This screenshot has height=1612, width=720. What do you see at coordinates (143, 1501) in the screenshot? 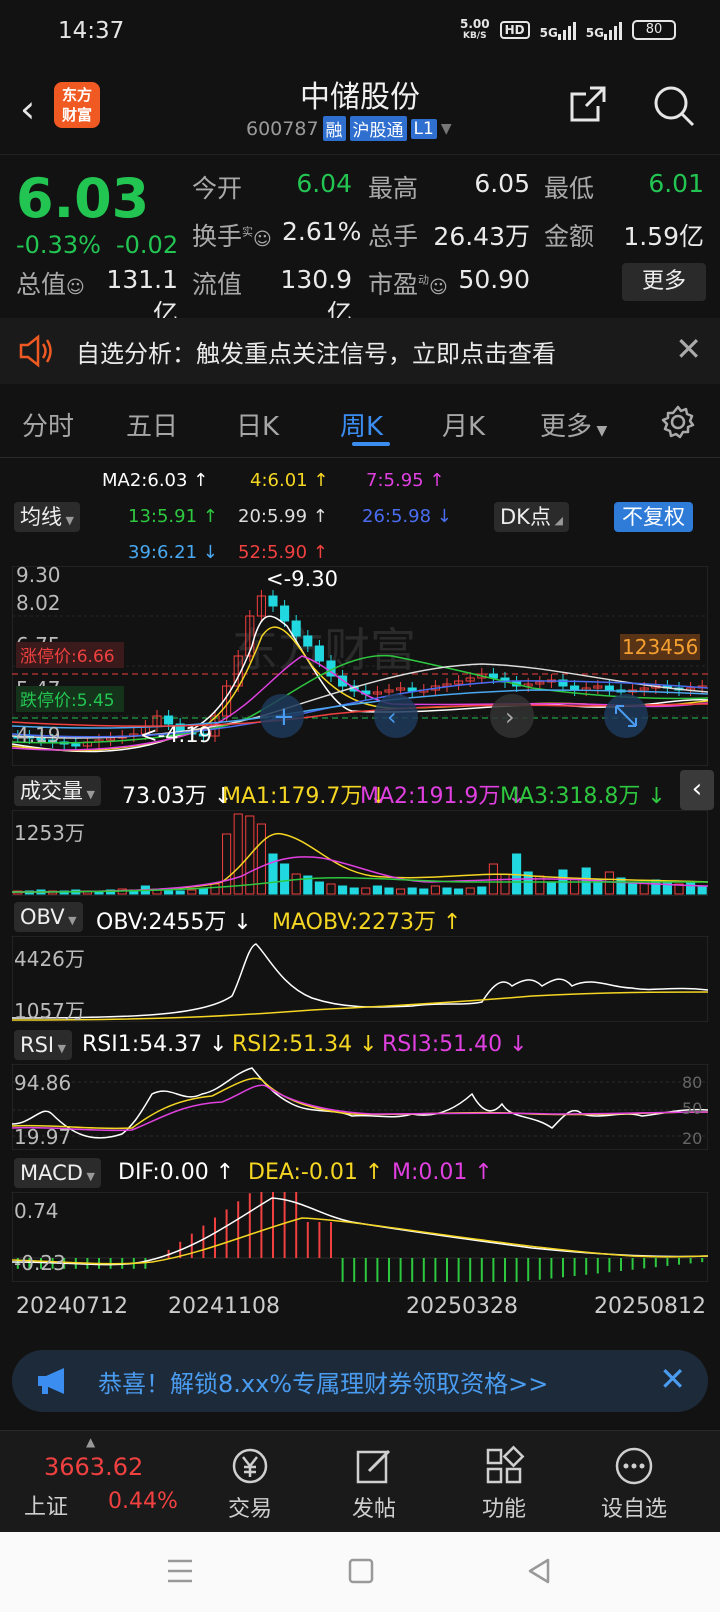
I see `index-percent: 0.44%` at bounding box center [143, 1501].